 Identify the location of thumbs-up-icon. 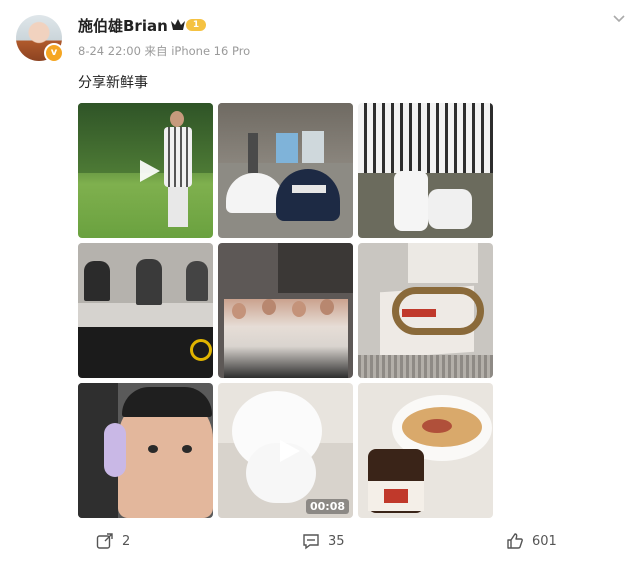
(515, 541).